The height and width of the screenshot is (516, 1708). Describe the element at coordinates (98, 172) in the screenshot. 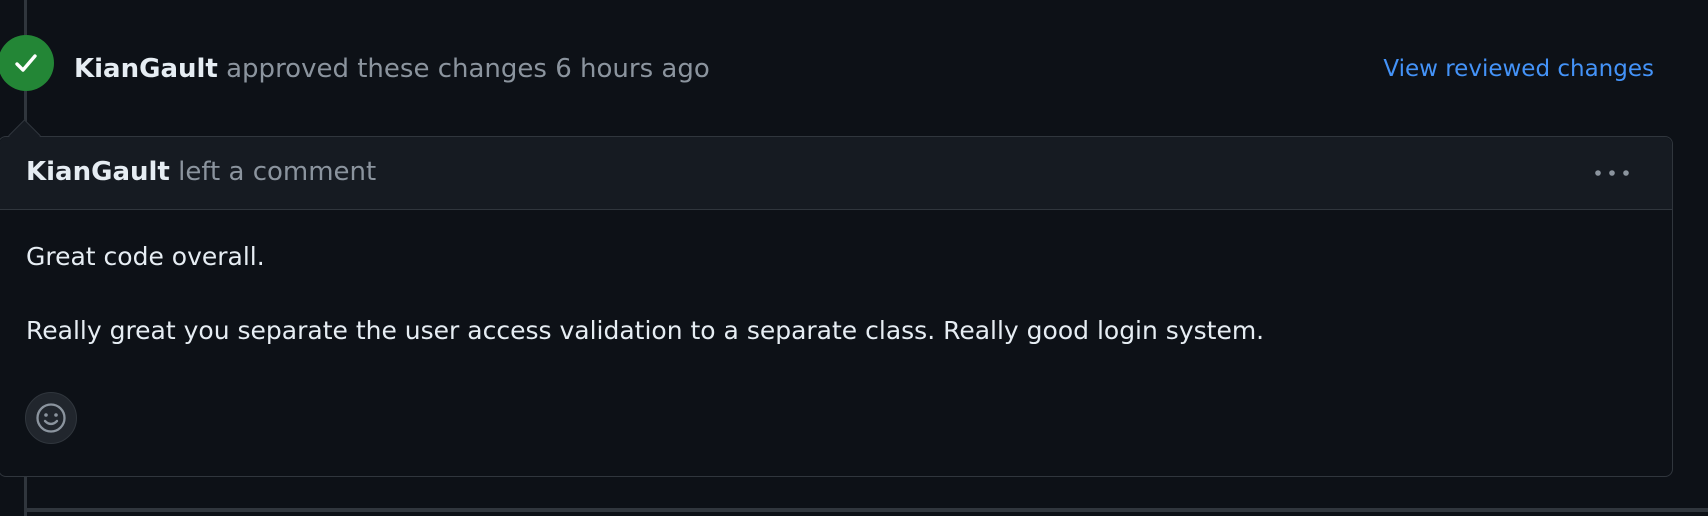

I see `comment-author-link: KianGault` at that location.